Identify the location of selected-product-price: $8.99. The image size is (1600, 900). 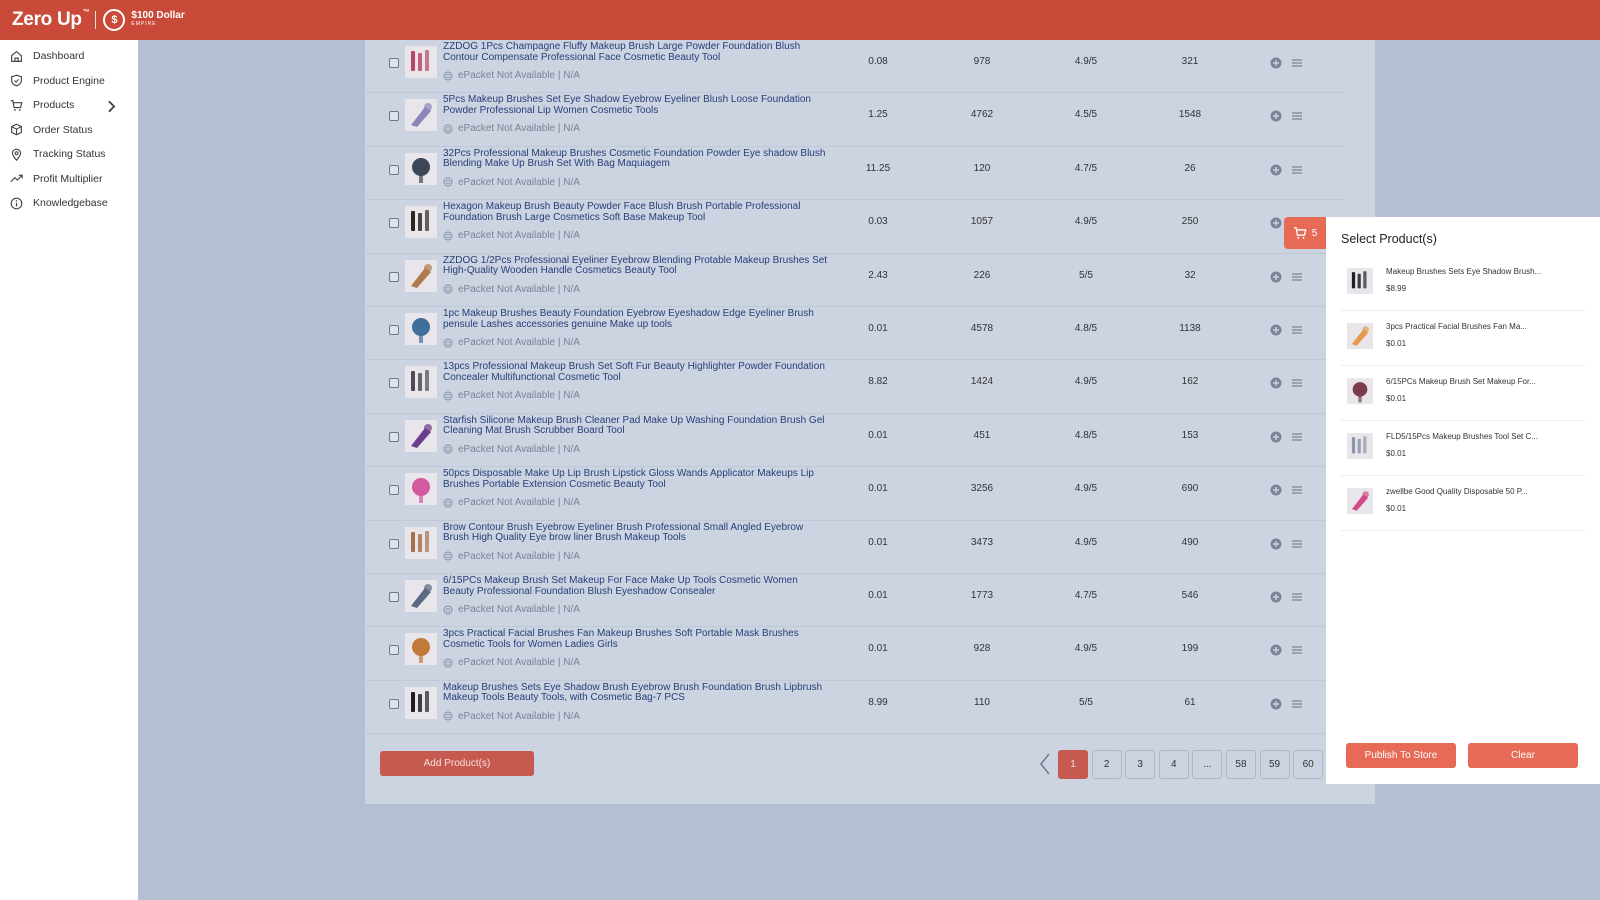
(1396, 288).